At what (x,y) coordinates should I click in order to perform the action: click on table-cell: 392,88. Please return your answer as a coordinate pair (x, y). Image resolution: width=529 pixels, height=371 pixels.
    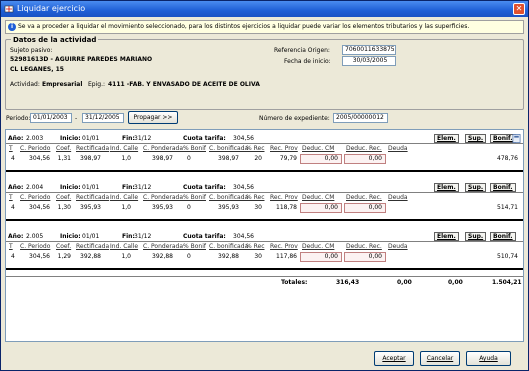
    Looking at the image, I should click on (162, 256).